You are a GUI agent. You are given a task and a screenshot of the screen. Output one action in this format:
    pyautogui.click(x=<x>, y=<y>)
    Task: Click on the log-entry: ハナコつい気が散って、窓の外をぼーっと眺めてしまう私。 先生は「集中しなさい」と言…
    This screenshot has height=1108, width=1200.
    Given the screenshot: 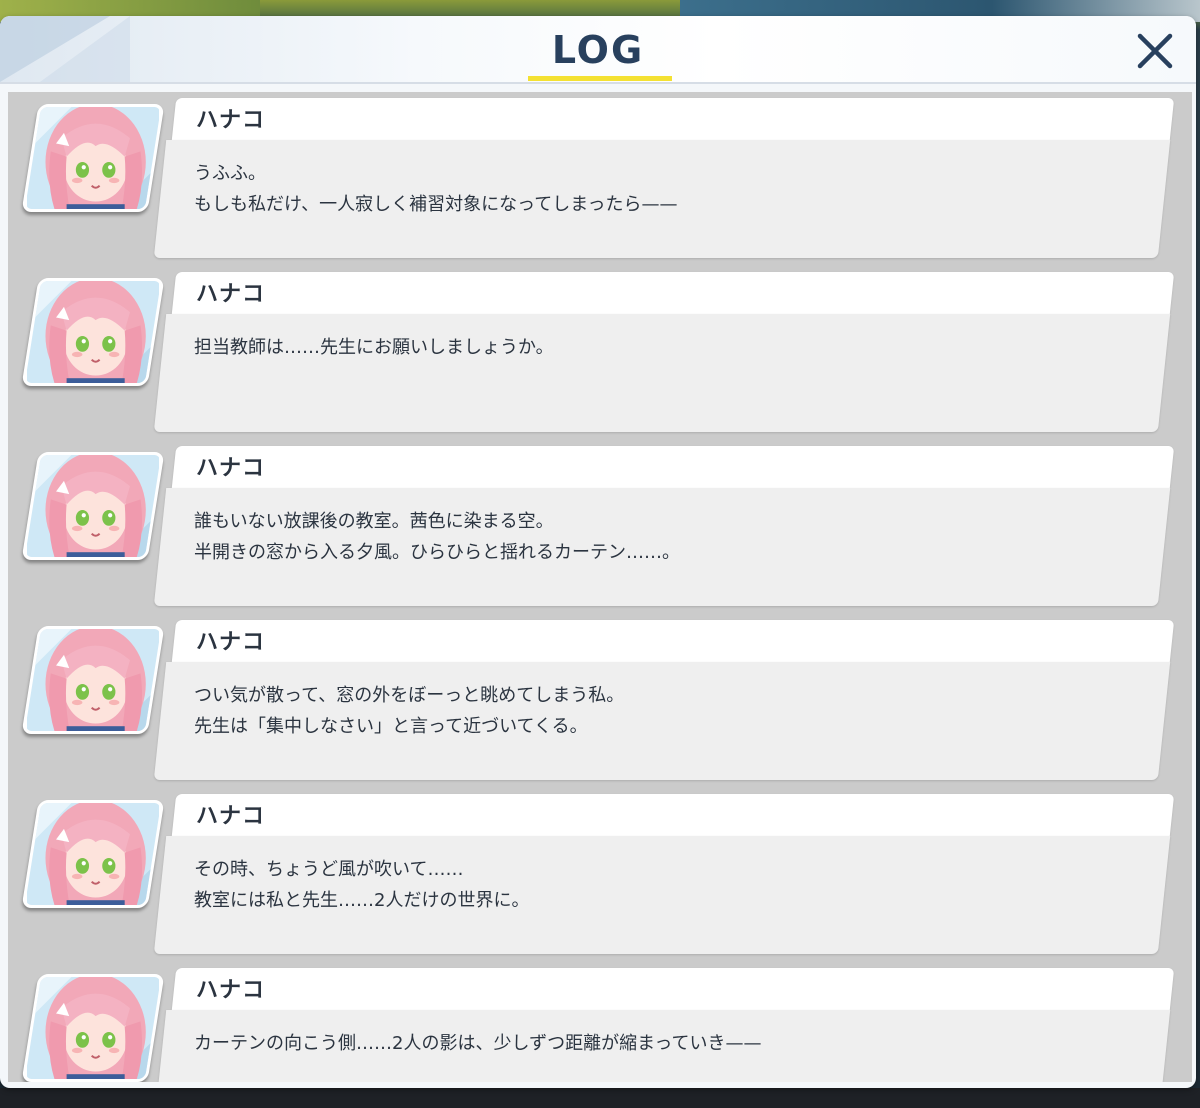 What is the action you would take?
    pyautogui.click(x=600, y=701)
    